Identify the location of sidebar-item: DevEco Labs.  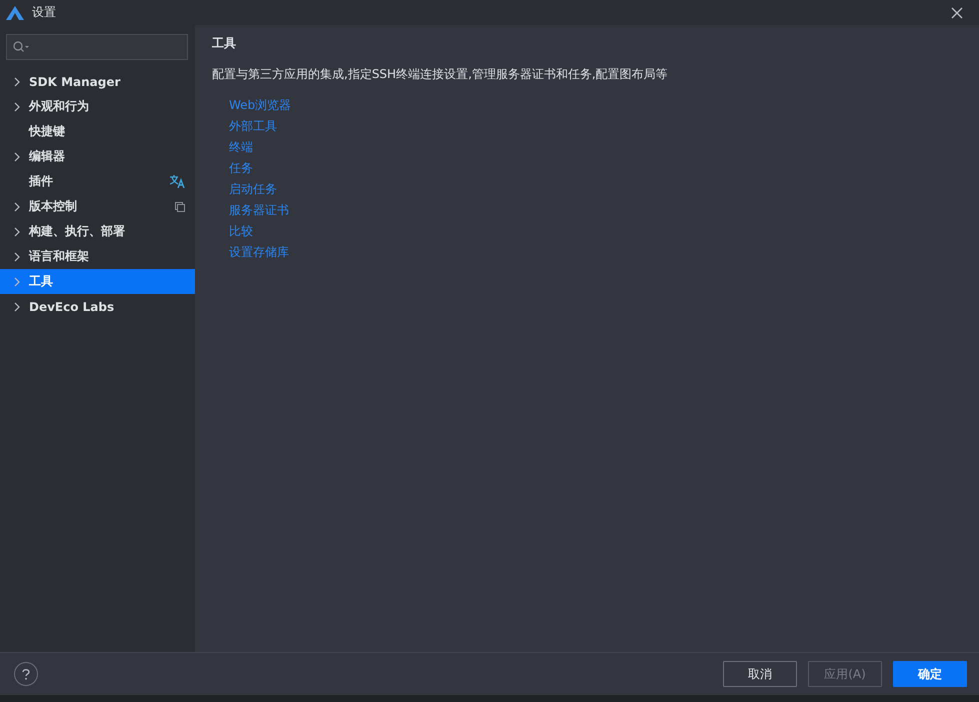
(97, 306).